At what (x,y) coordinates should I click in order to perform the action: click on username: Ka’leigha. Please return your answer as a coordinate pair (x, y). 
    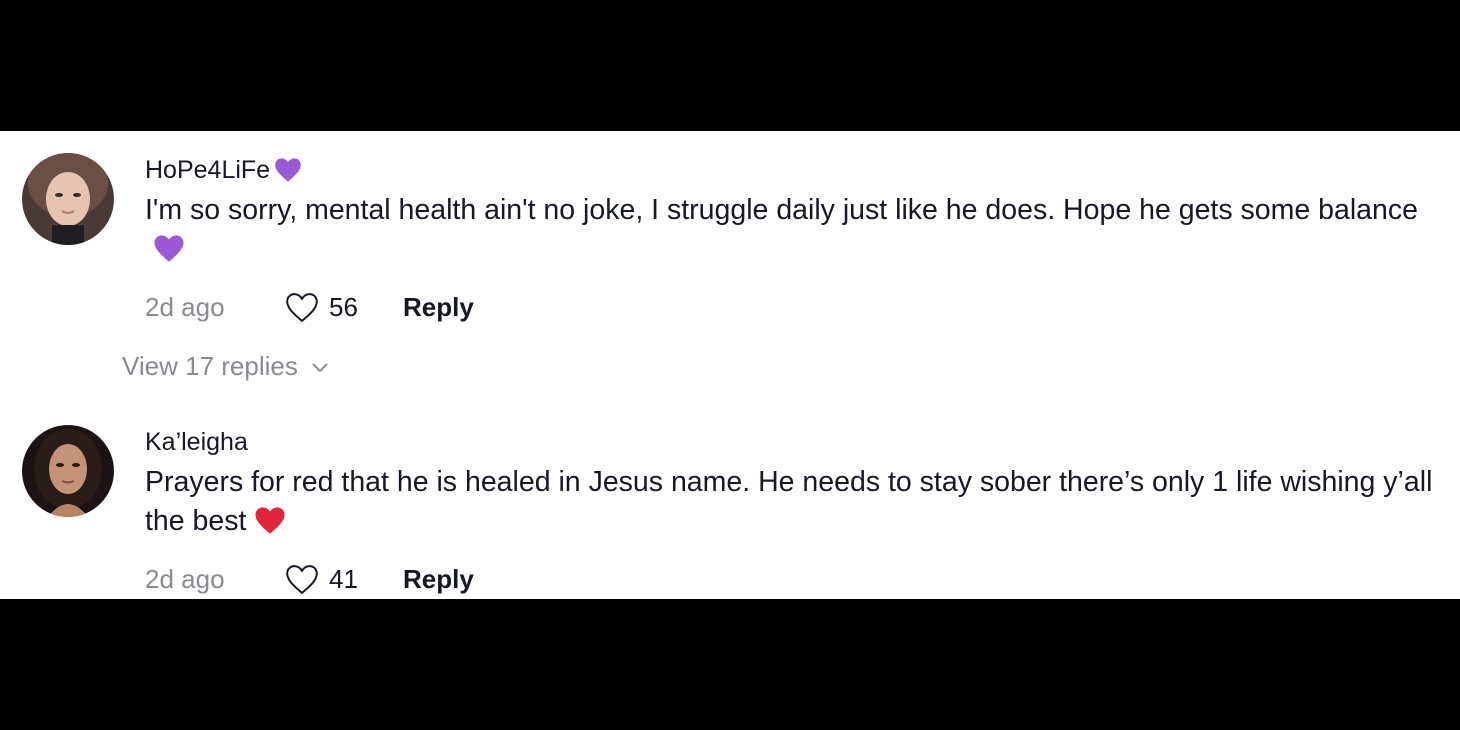
    Looking at the image, I should click on (792, 442).